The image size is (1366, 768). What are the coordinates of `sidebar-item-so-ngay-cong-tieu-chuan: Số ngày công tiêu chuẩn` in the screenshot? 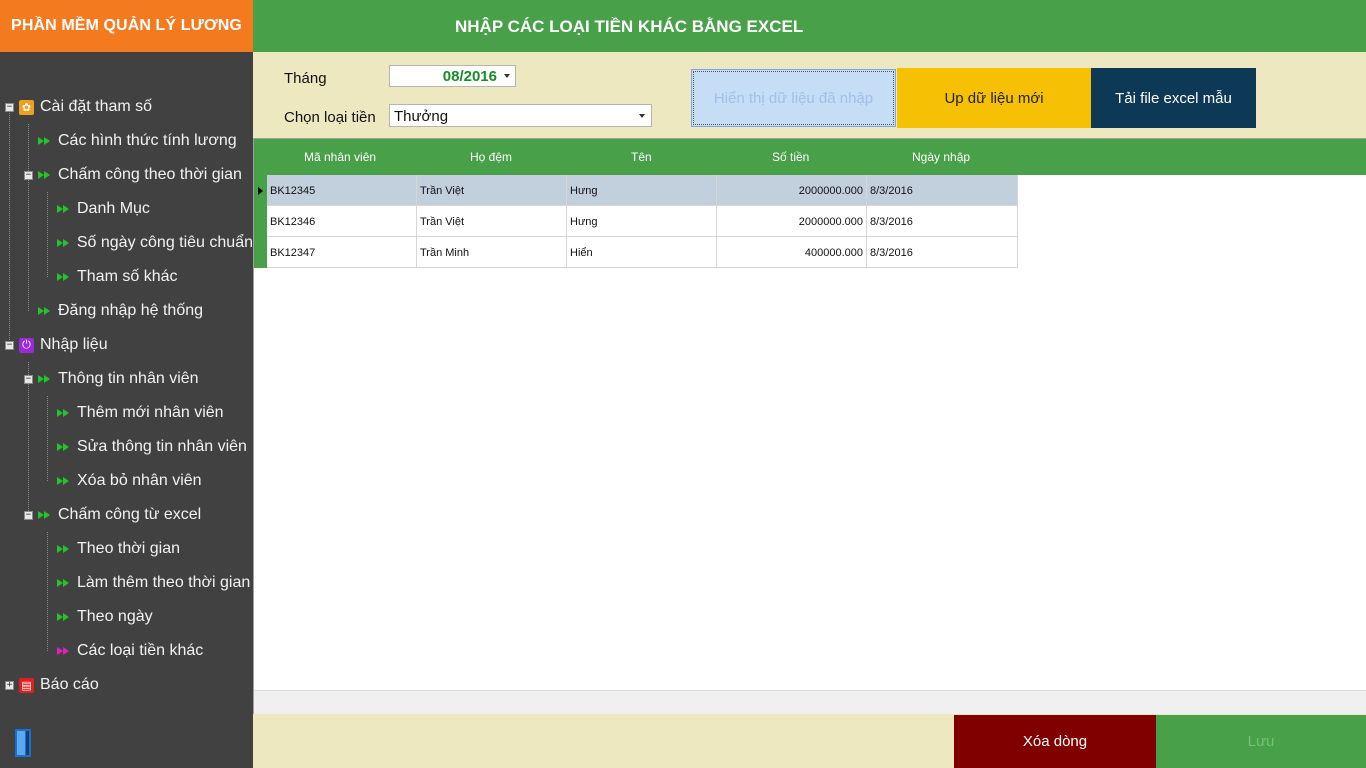 It's located at (155, 243).